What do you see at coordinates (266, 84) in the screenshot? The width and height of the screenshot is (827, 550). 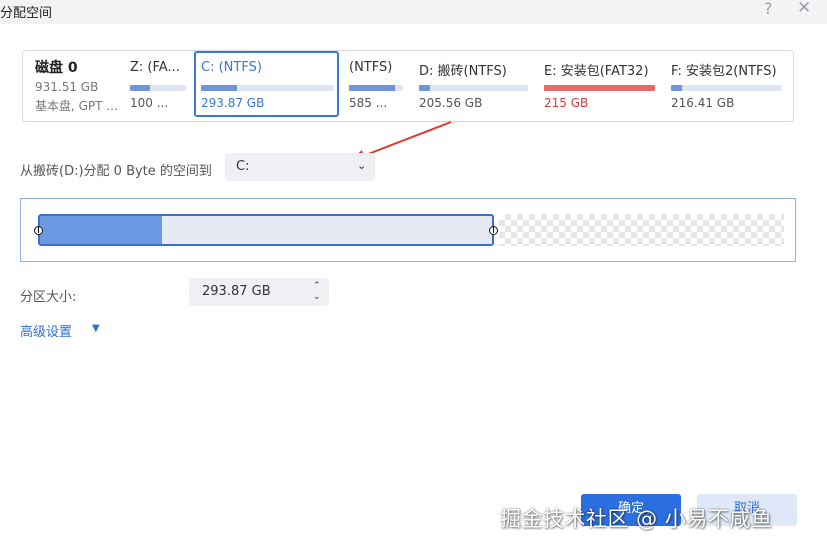 I see `partition-card-c: C: (NTFS) 293.87 GB` at bounding box center [266, 84].